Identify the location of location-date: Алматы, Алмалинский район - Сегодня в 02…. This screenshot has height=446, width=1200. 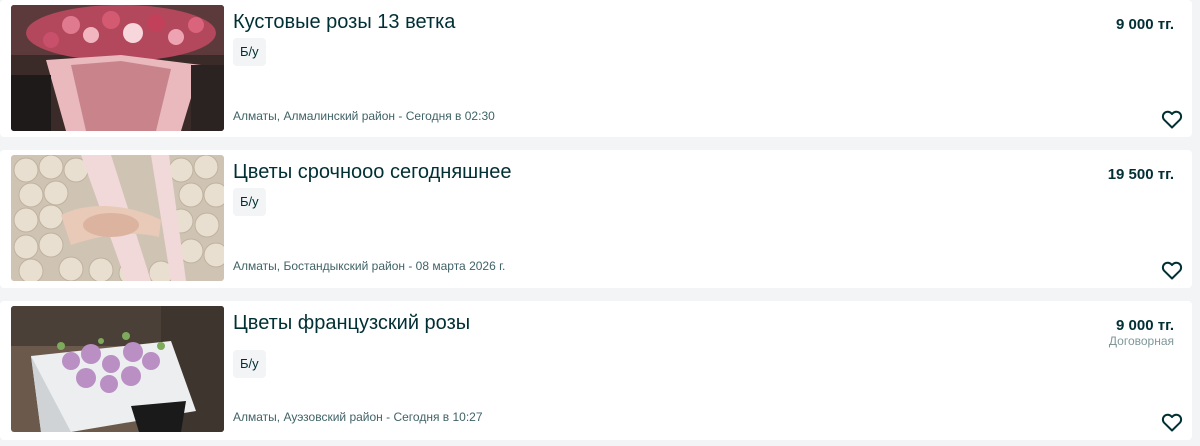
(364, 116).